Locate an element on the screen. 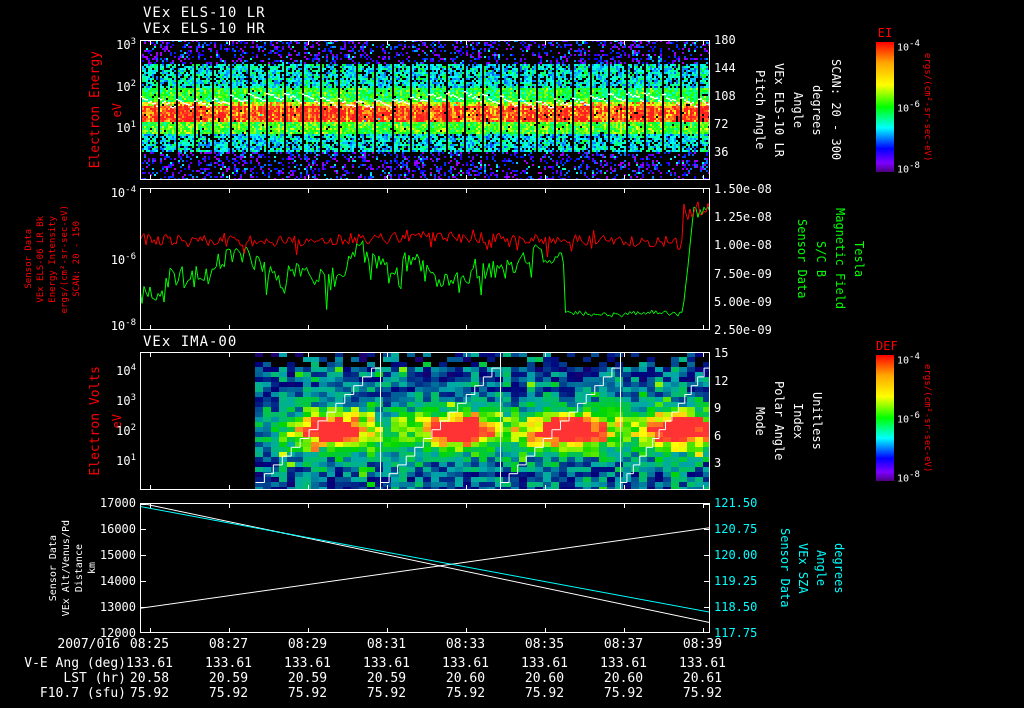 This screenshot has height=708, width=1024. row-value: 20.58 is located at coordinates (149, 678).